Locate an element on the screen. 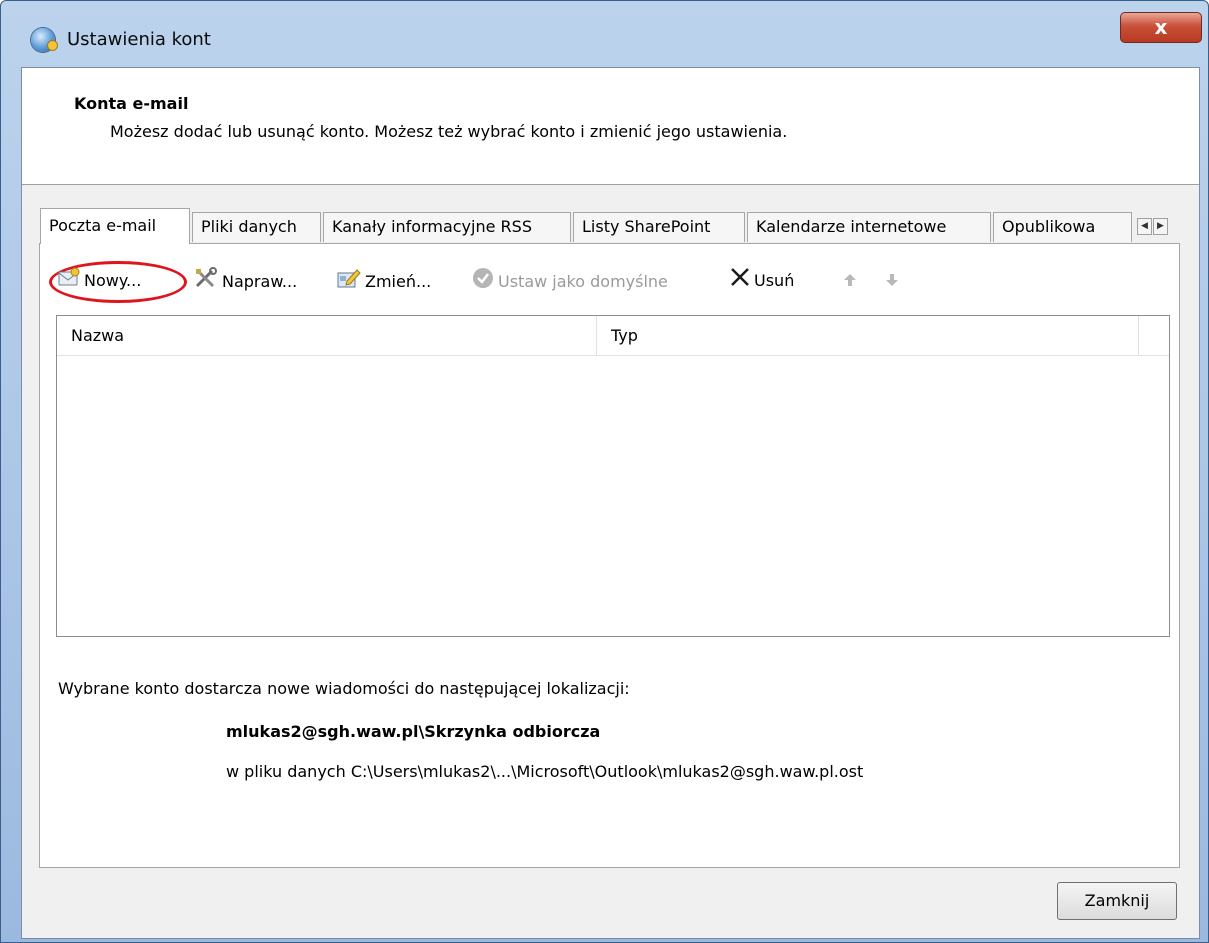  new-mail-icon is located at coordinates (69, 281).